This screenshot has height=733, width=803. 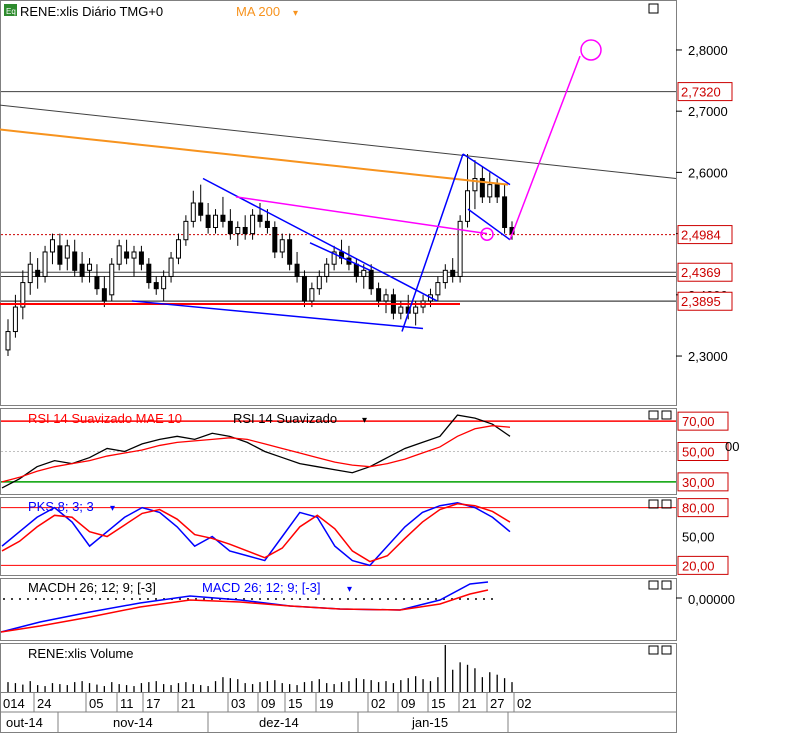 I want to click on day-label: 17, so click(x=153, y=703).